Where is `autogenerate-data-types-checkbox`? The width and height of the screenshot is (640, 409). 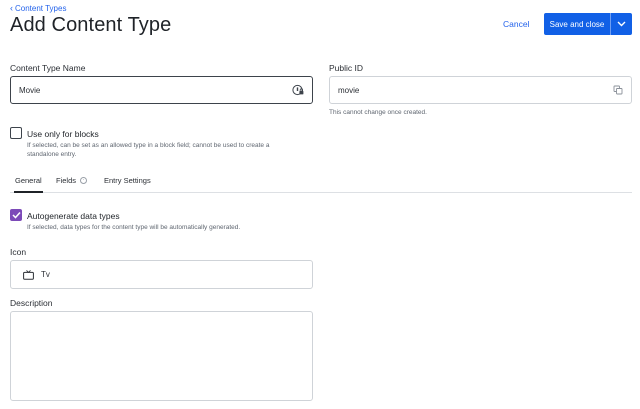 autogenerate-data-types-checkbox is located at coordinates (16, 215).